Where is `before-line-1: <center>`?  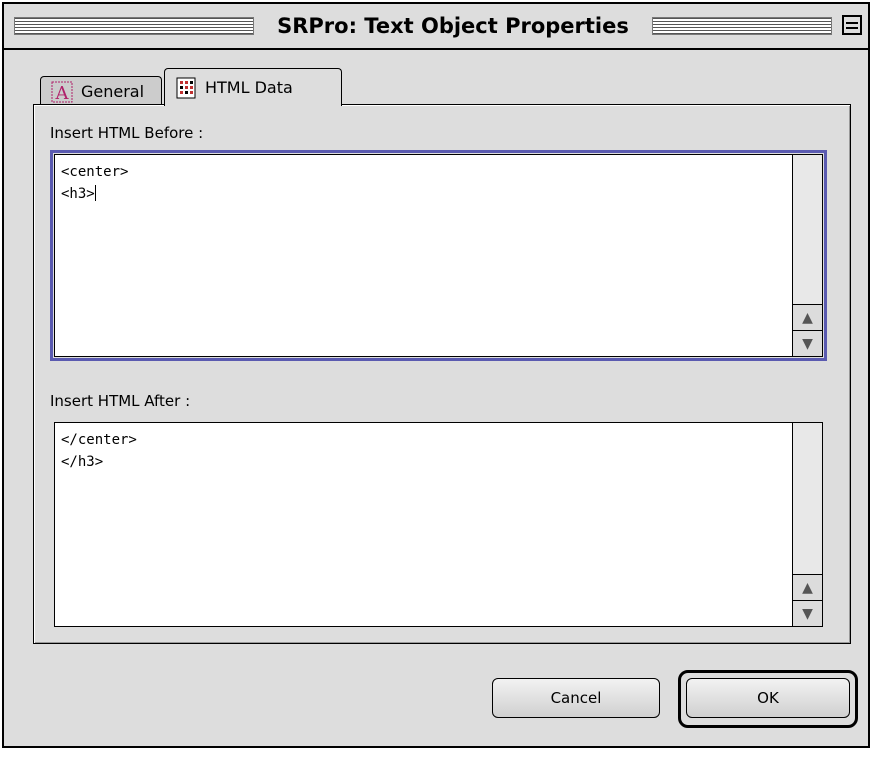 before-line-1: <center> is located at coordinates (95, 172).